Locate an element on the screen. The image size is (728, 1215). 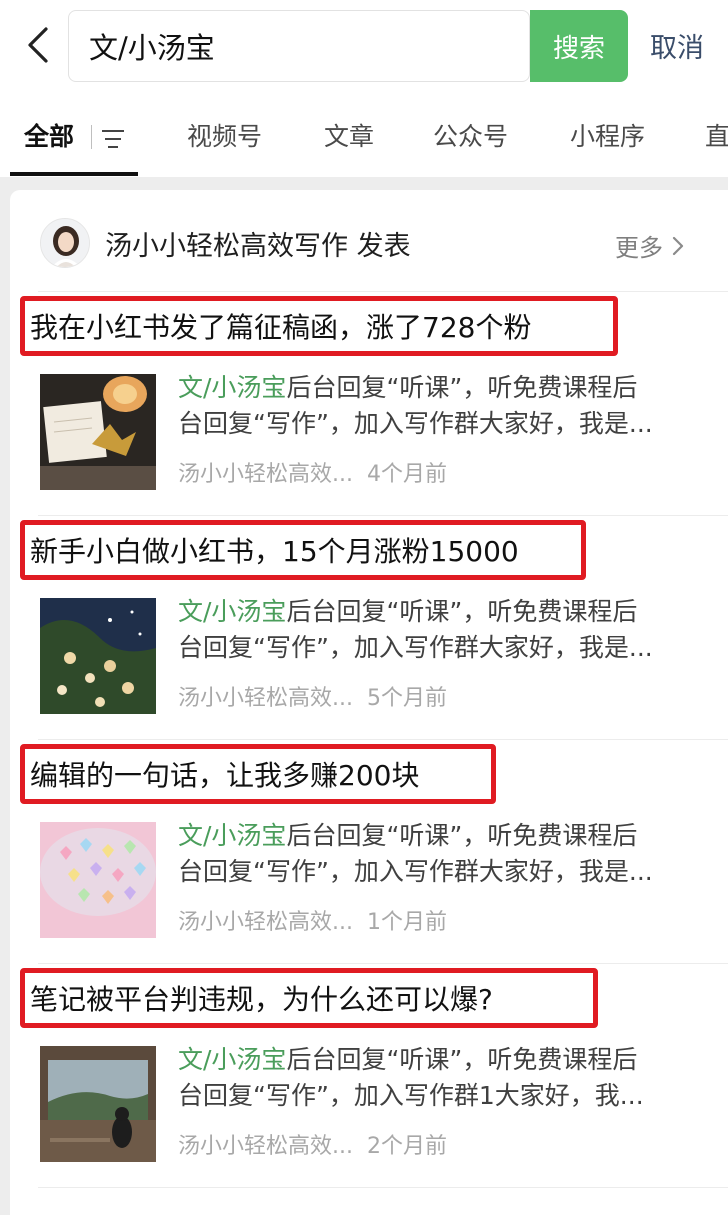
back-button is located at coordinates (38, 45).